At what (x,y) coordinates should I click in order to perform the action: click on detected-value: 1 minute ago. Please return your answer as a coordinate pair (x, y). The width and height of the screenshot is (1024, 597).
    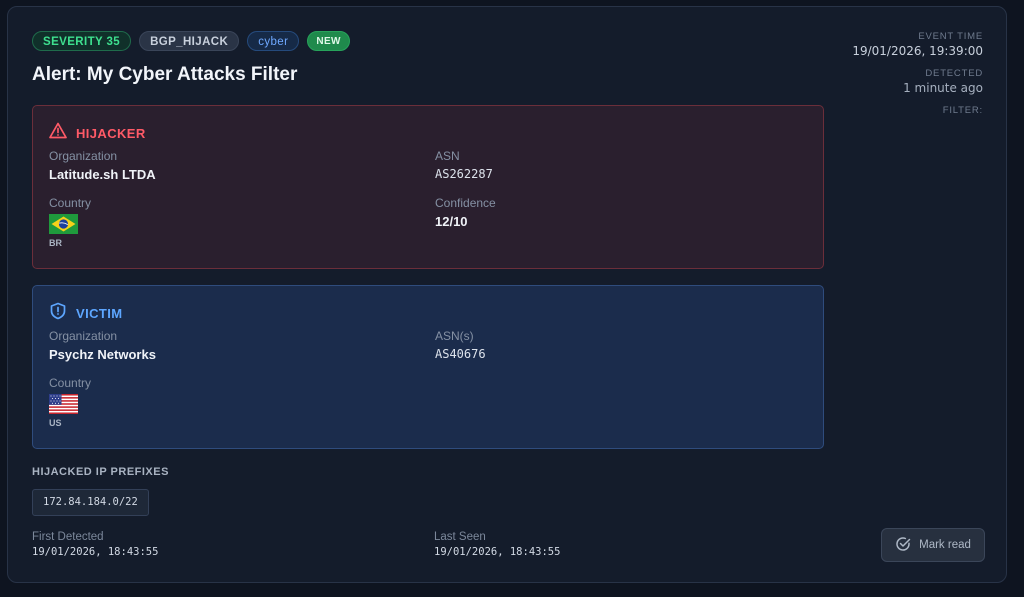
    Looking at the image, I should click on (943, 88).